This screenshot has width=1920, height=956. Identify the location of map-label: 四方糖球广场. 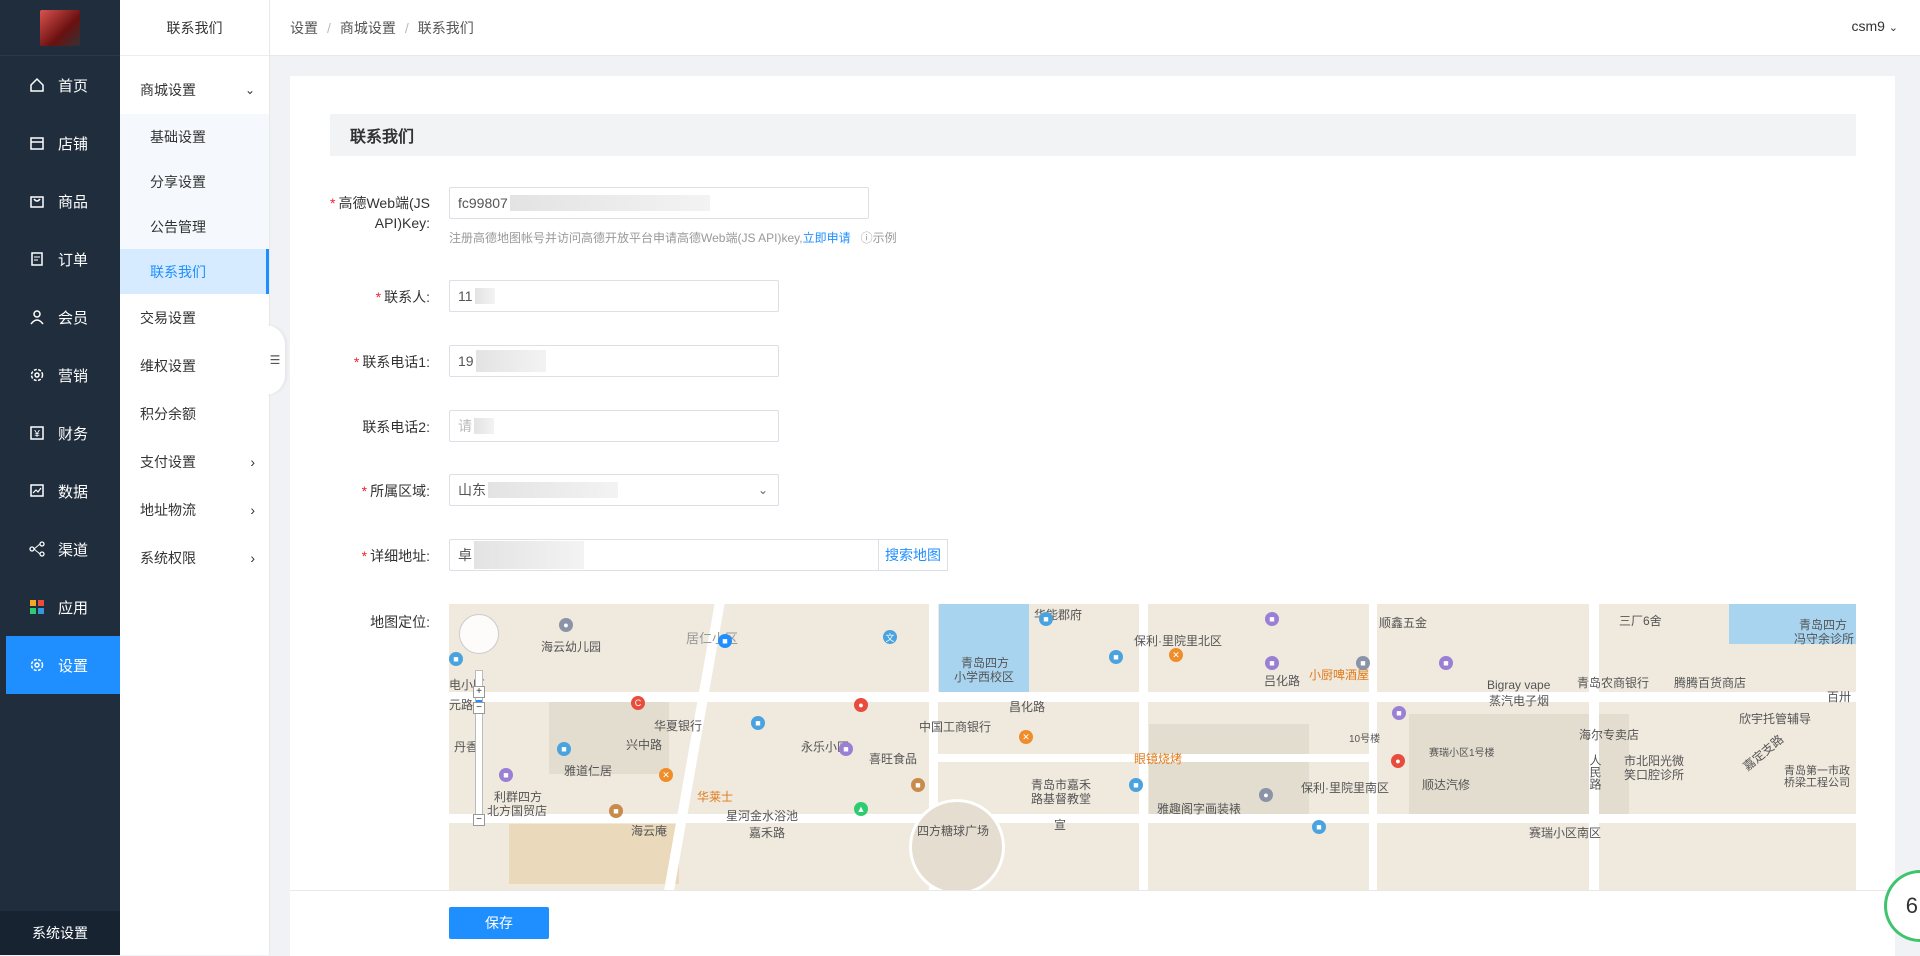
(953, 831).